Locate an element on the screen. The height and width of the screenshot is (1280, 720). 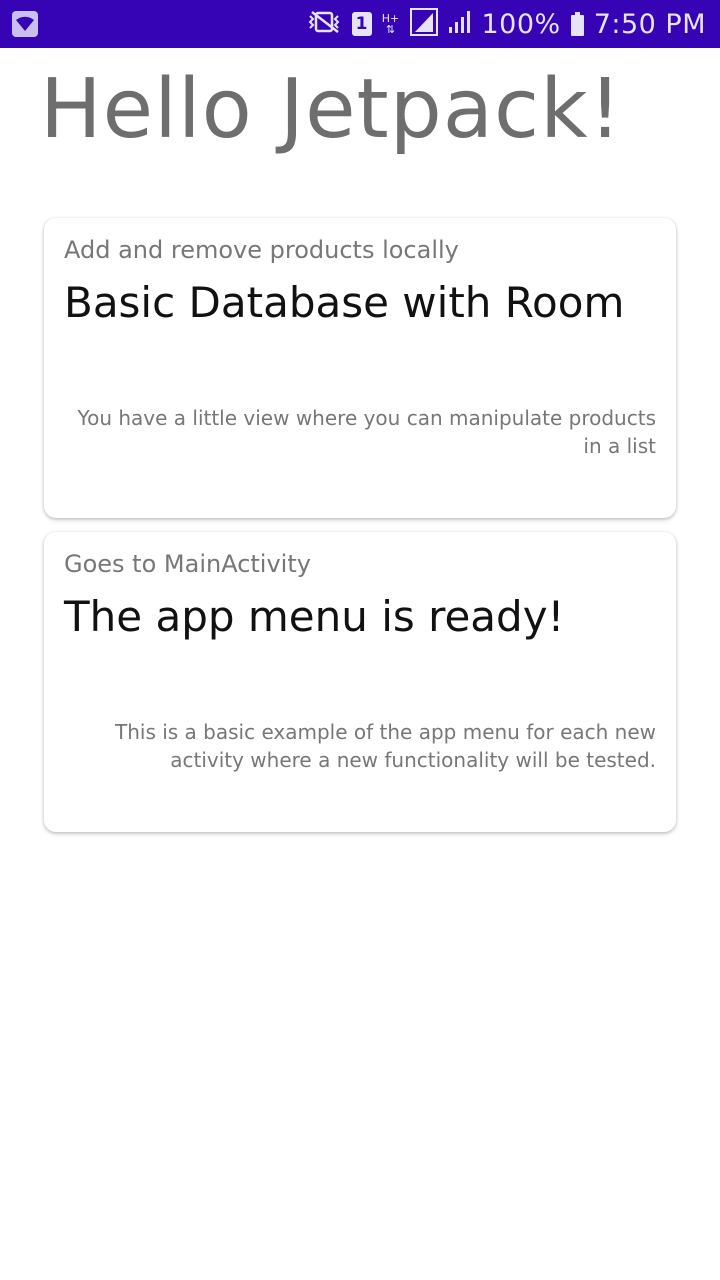
card-title: Basic Database with Room is located at coordinates (344, 302).